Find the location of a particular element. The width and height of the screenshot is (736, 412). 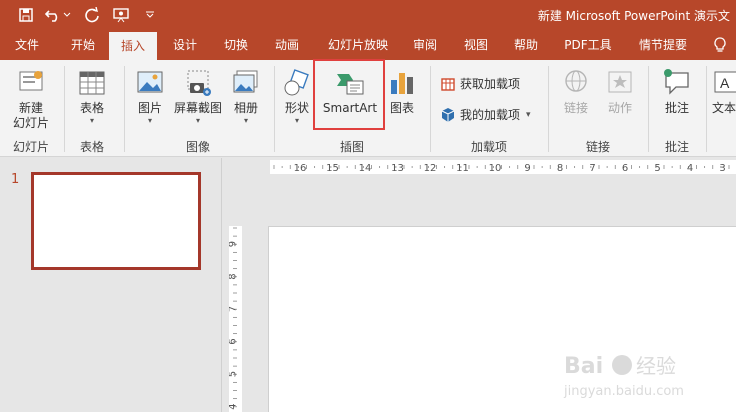

screenshot-icon is located at coordinates (199, 83).